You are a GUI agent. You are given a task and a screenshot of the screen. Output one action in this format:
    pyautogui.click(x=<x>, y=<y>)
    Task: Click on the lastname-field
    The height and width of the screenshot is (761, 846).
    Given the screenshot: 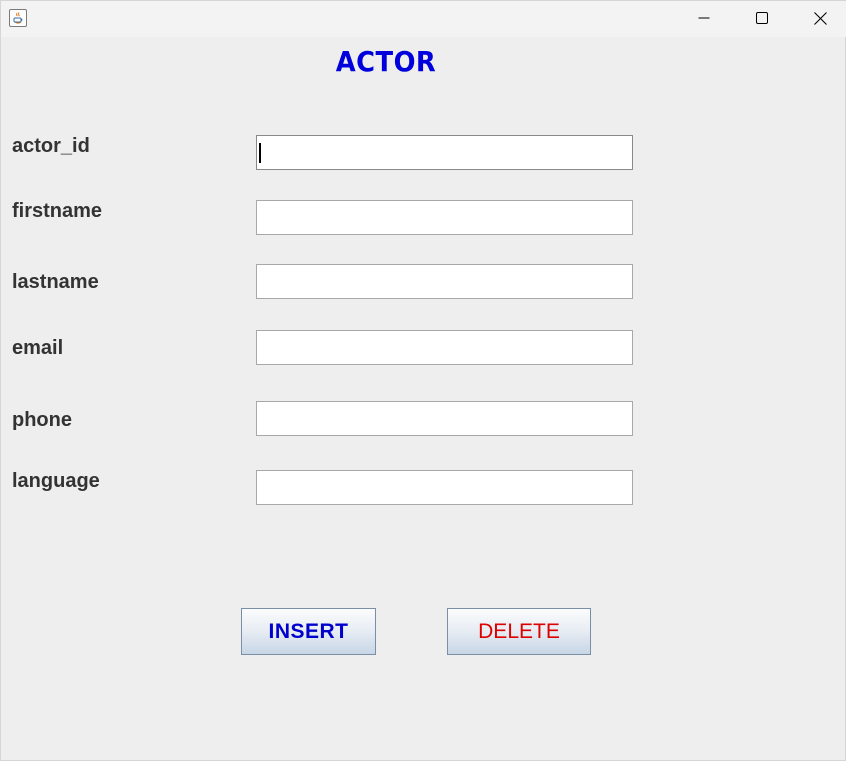 What is the action you would take?
    pyautogui.click(x=444, y=281)
    